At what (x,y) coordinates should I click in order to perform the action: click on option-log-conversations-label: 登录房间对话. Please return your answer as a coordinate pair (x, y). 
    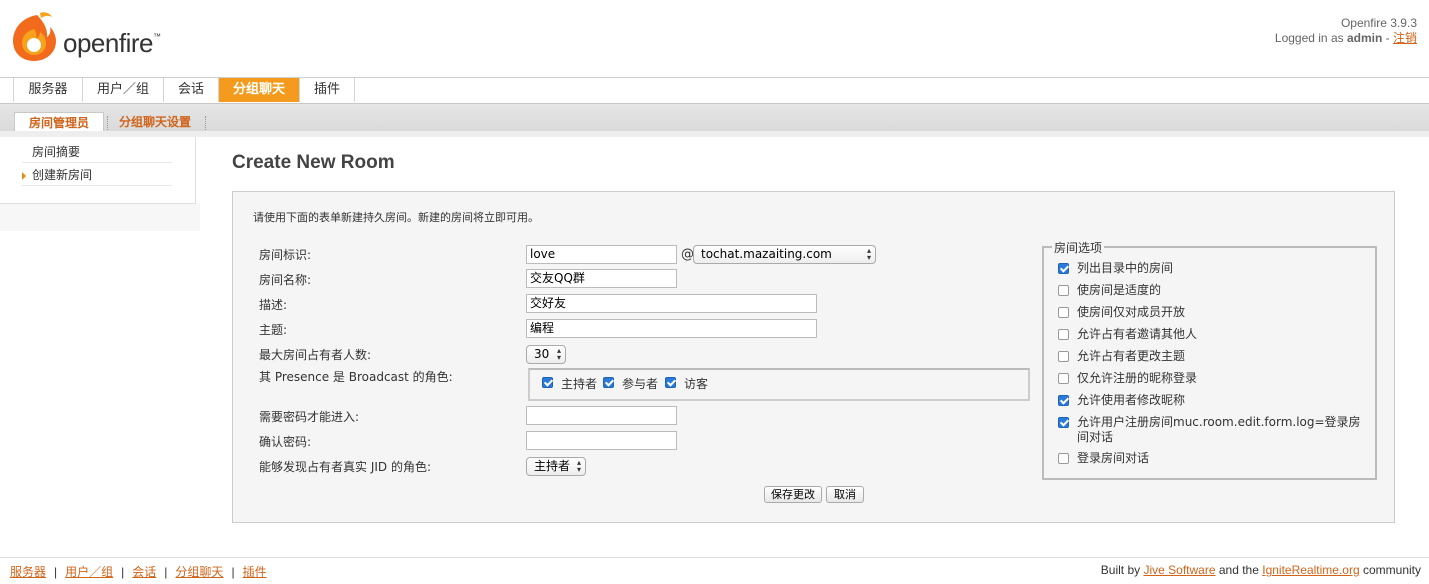
    Looking at the image, I should click on (1113, 458).